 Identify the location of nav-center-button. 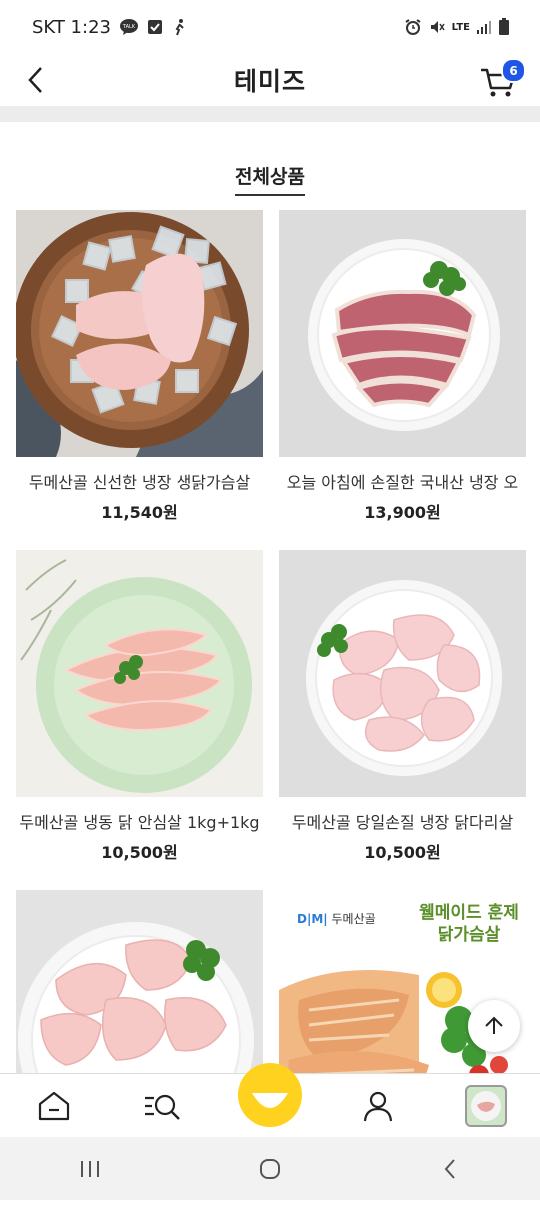
(270, 1095).